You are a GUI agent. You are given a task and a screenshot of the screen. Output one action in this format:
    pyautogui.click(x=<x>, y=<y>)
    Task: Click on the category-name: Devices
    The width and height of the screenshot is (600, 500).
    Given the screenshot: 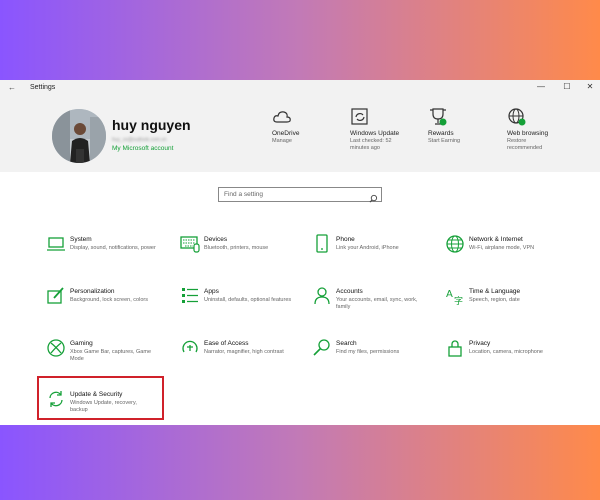 What is the action you would take?
    pyautogui.click(x=216, y=239)
    